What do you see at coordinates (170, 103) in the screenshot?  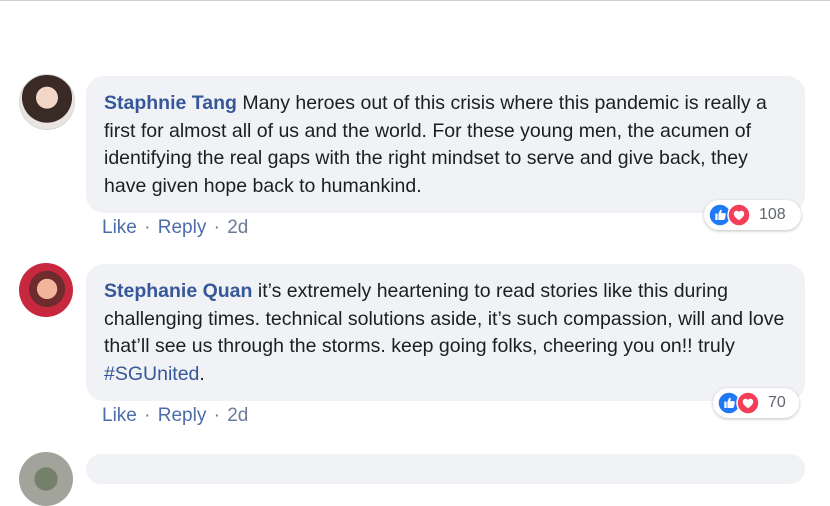 I see `comment-author: Staphnie Tang` at bounding box center [170, 103].